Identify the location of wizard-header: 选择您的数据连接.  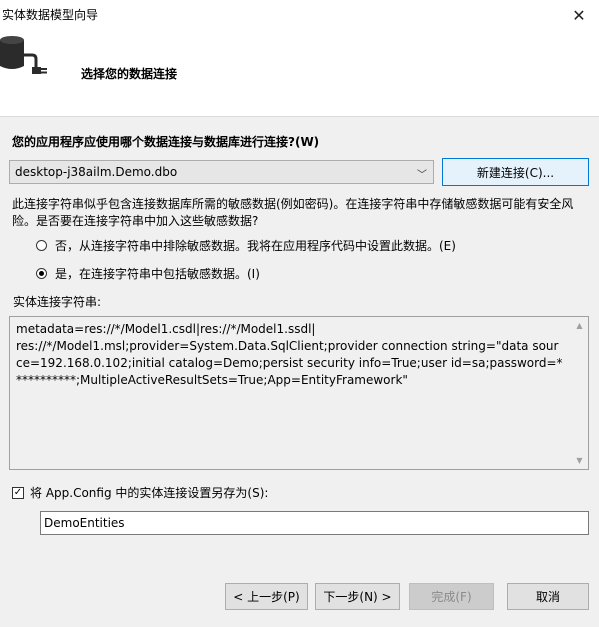
(299, 73).